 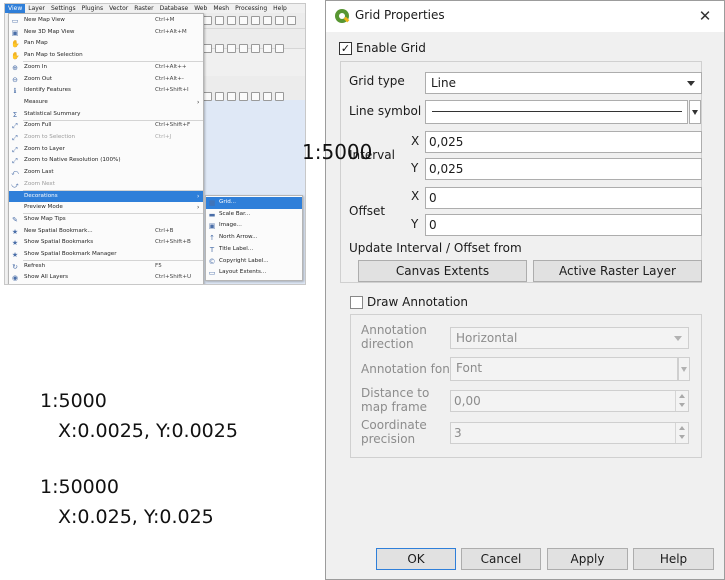 What do you see at coordinates (221, 8) in the screenshot?
I see `menubar-item: Mesh` at bounding box center [221, 8].